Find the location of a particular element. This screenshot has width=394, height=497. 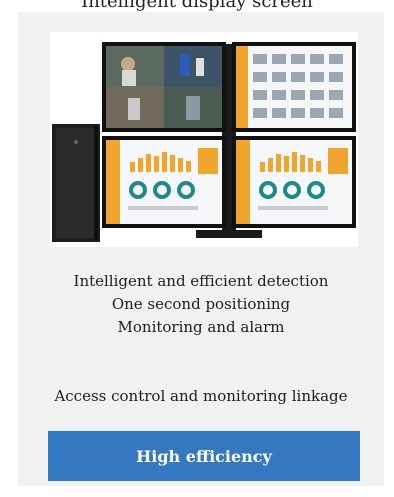

feature-line-positioning: One second positioning is located at coordinates (201, 304).